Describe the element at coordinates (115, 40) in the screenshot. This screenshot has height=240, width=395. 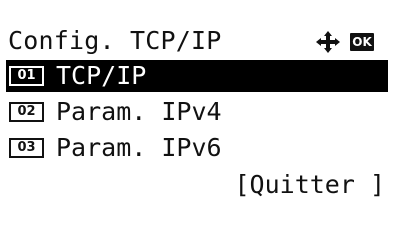
I see `screen-title: Config. TCP/IP` at that location.